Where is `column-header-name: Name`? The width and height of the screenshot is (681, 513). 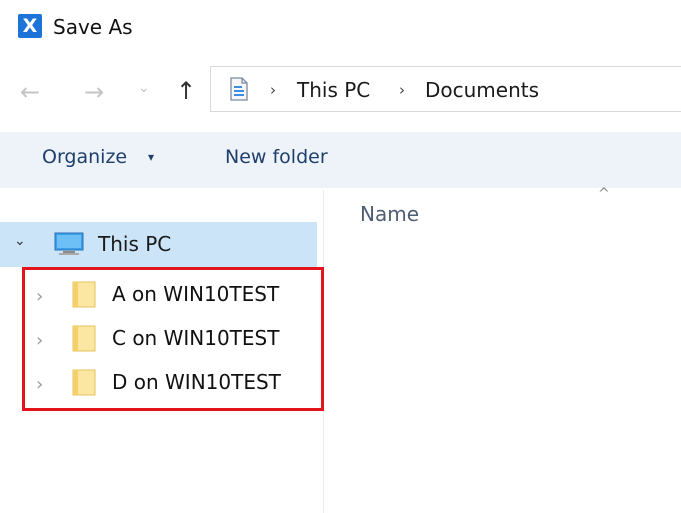 column-header-name: Name is located at coordinates (389, 214).